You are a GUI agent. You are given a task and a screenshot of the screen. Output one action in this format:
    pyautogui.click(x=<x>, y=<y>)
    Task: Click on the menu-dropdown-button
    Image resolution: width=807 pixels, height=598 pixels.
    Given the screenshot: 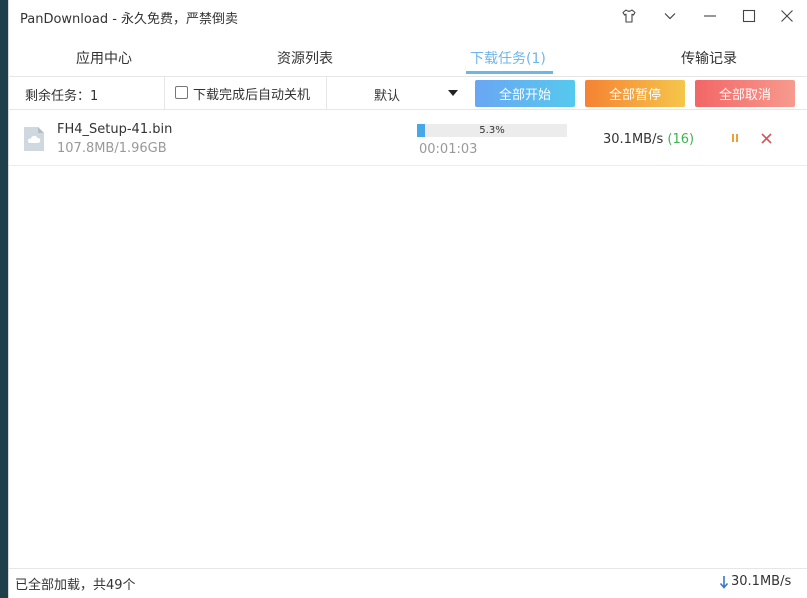 What is the action you would take?
    pyautogui.click(x=670, y=16)
    